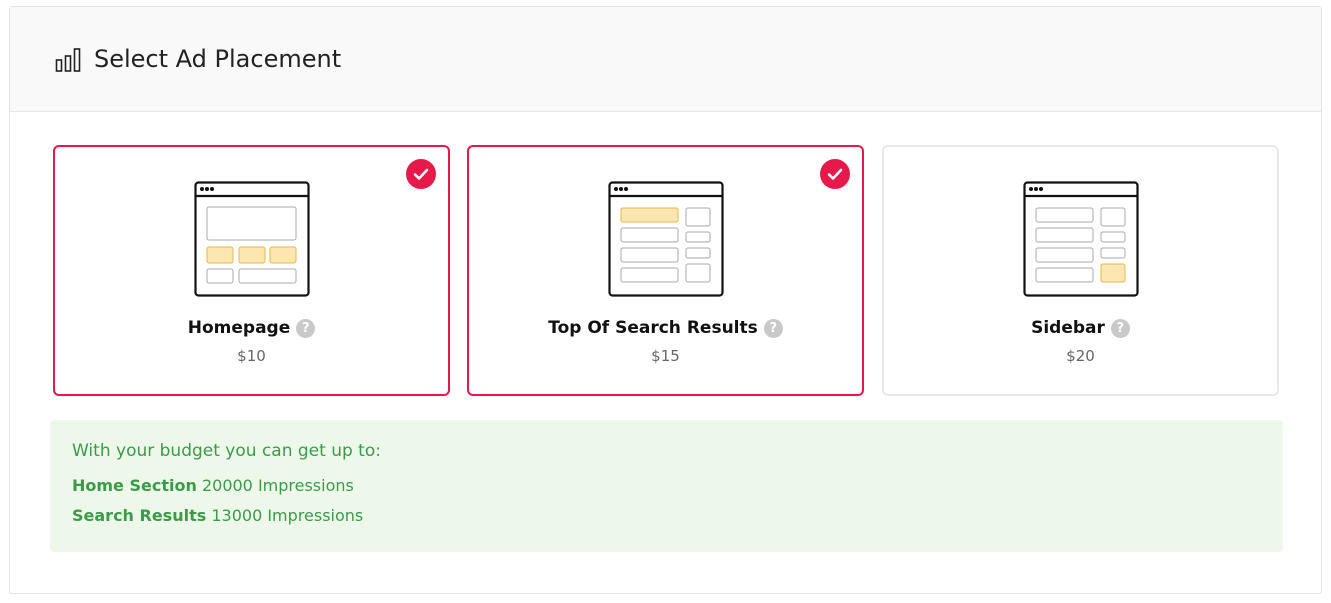 Image resolution: width=1331 pixels, height=603 pixels. Describe the element at coordinates (1081, 239) in the screenshot. I see `sidebar-layout-icon` at that location.